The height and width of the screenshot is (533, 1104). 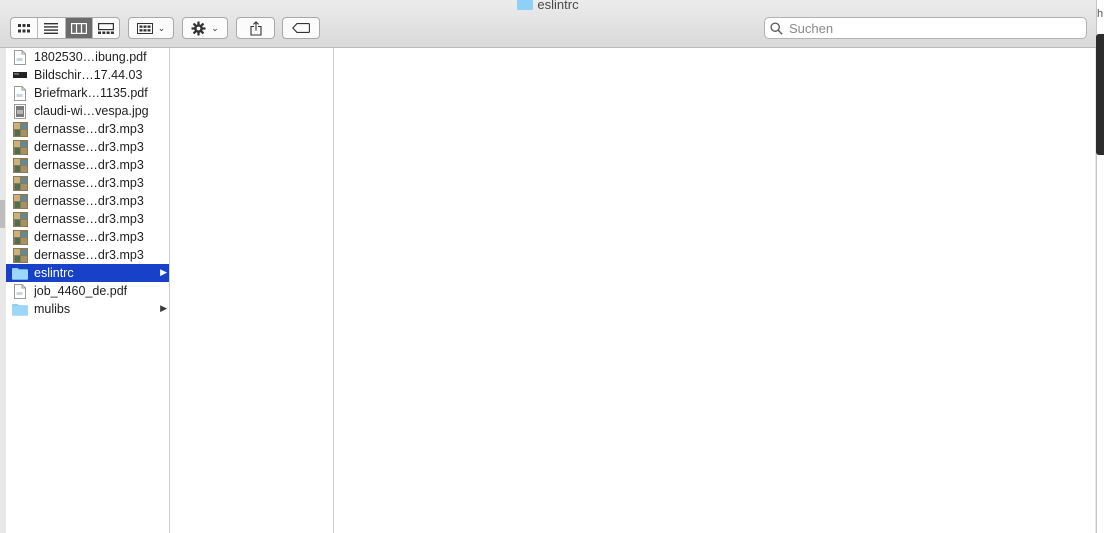 I want to click on file-item: Briefmark…1135.pdf, so click(x=87, y=93).